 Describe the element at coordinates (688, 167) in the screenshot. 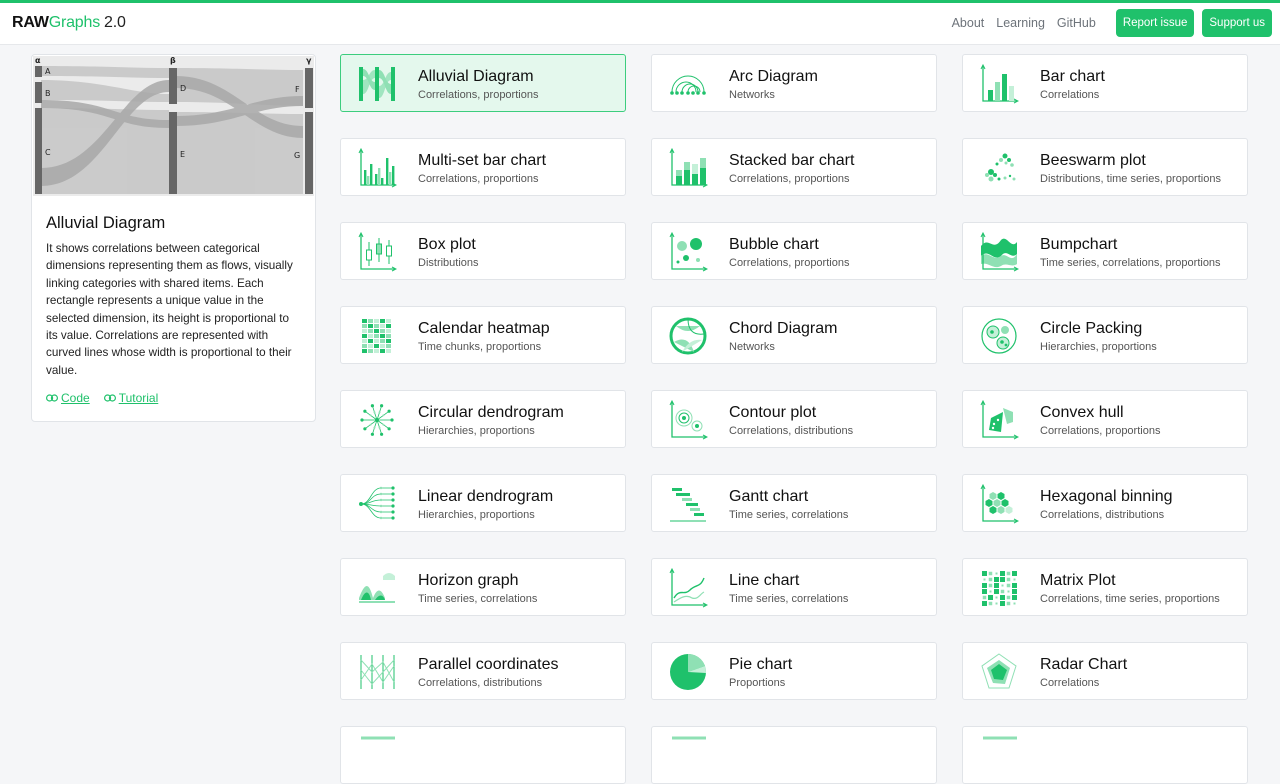

I see `stacked-bar-icon` at that location.